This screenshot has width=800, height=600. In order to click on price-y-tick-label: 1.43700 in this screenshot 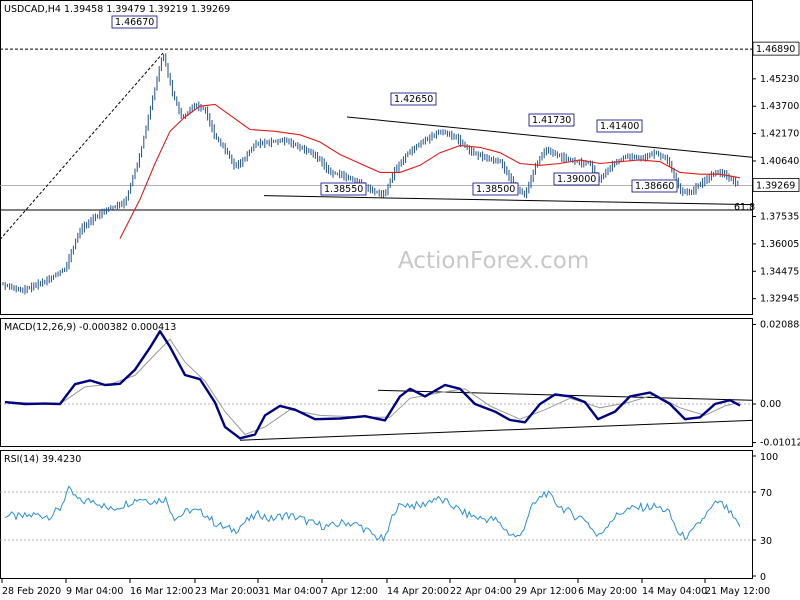, I will do `click(779, 106)`.